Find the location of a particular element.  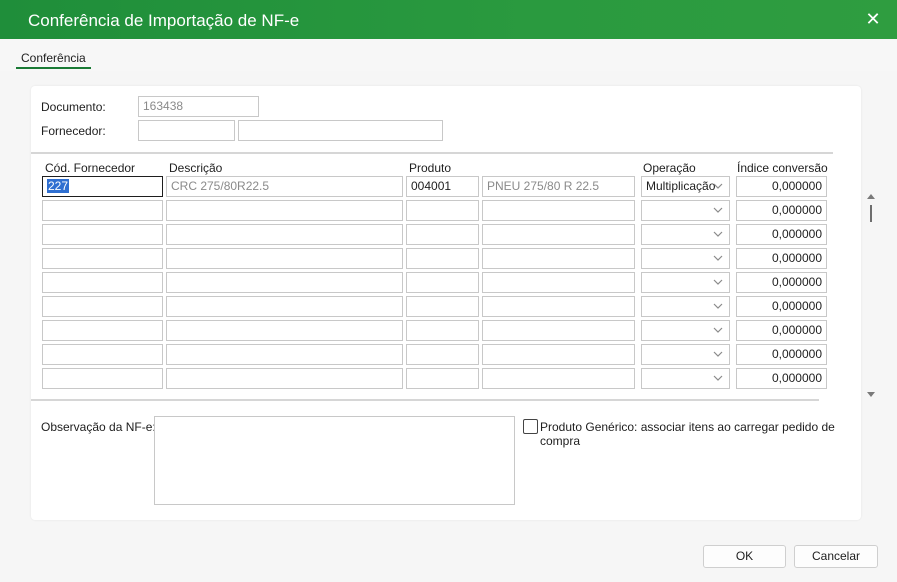

generic-product-checkbox is located at coordinates (530, 426).